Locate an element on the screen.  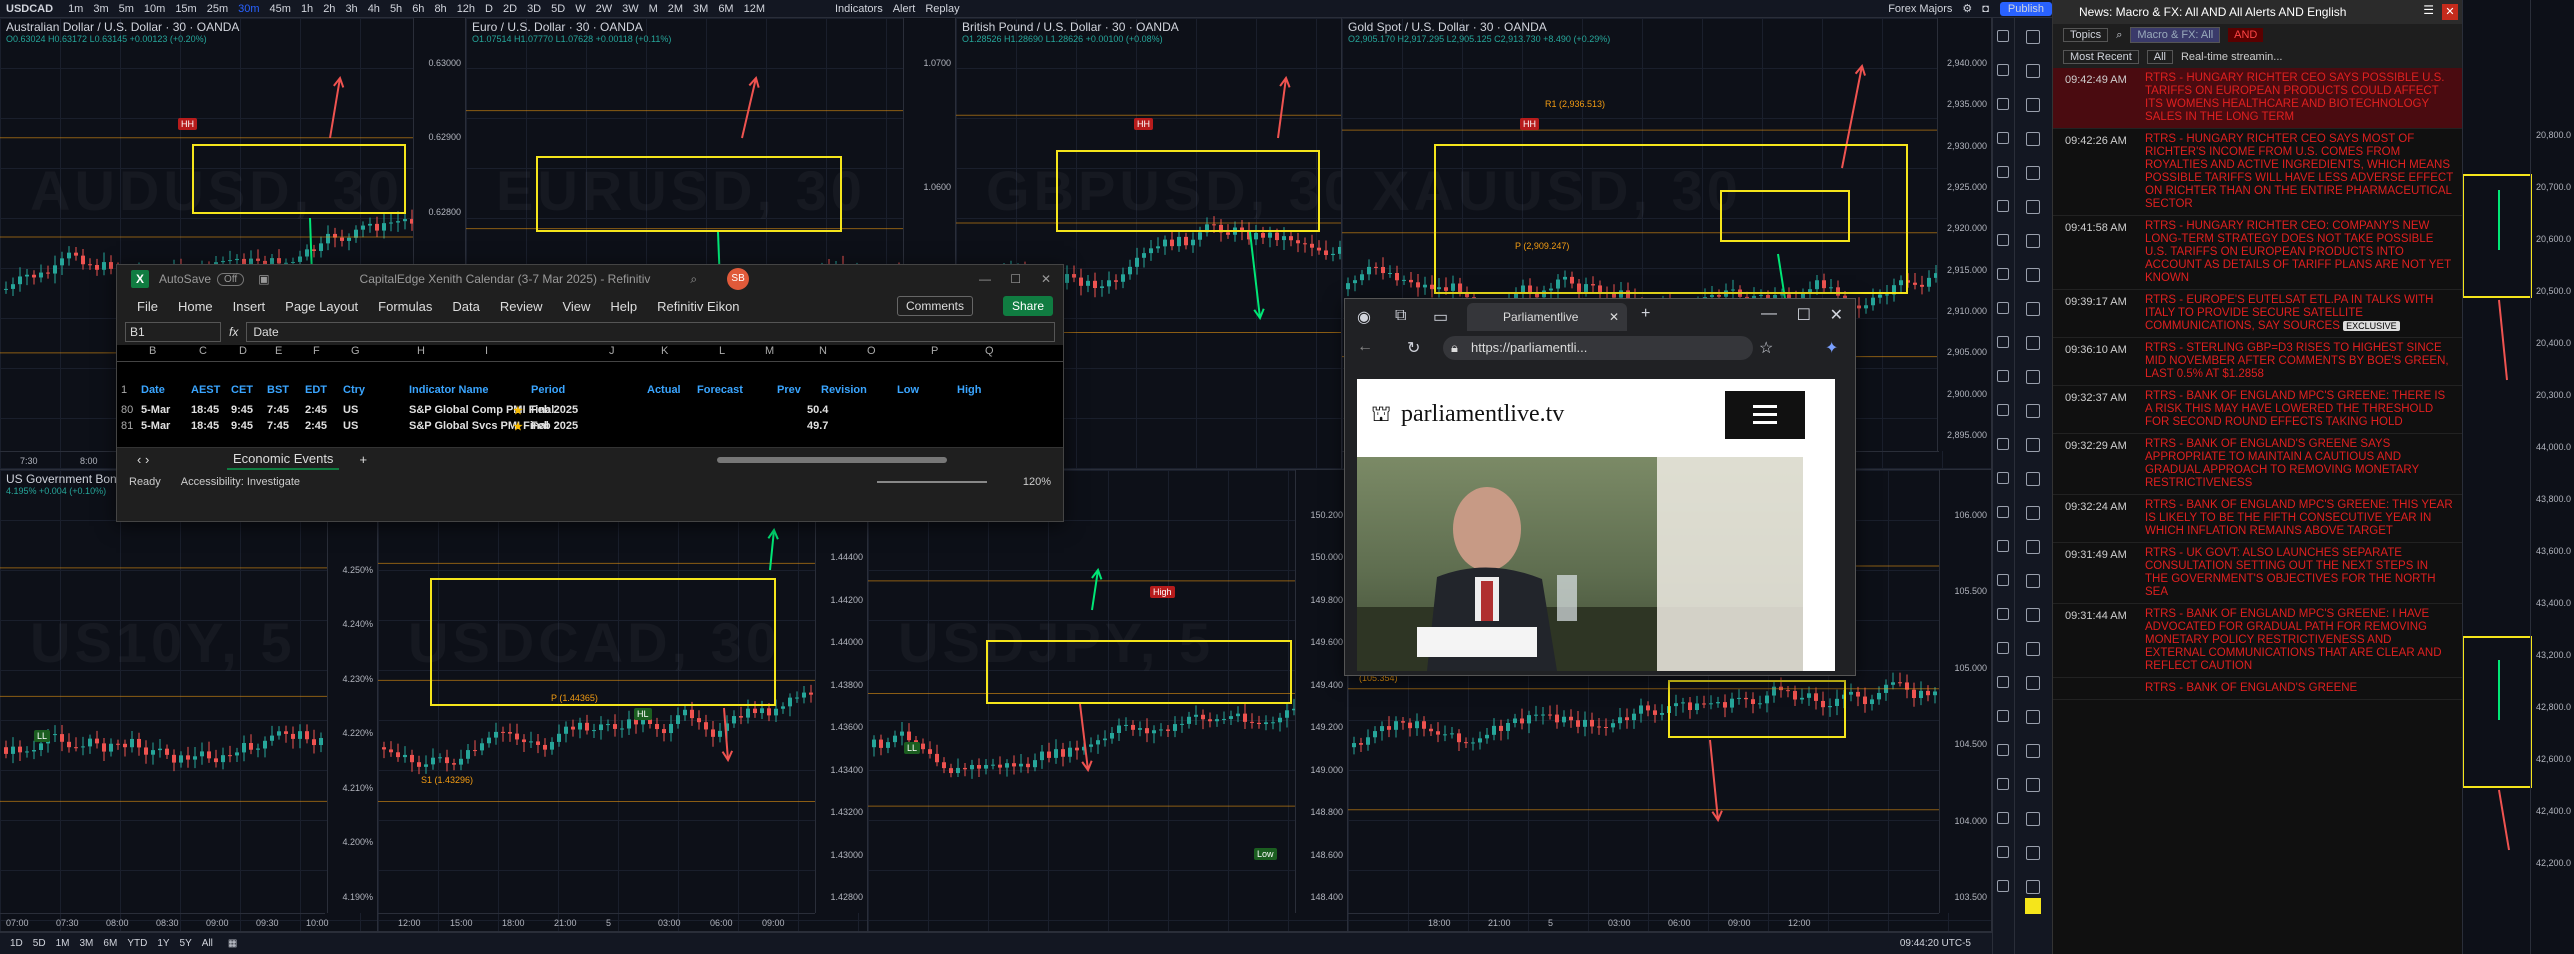
ribbon-tab-home: Home is located at coordinates (195, 306).